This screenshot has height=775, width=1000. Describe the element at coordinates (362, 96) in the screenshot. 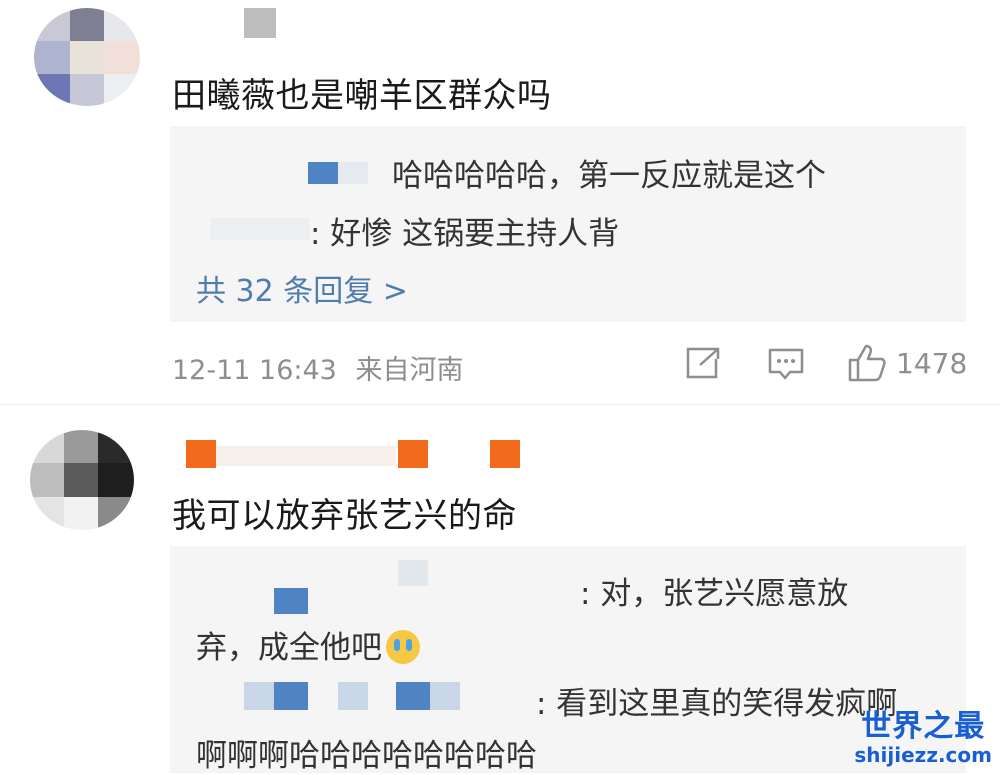

I see `comment-text: 田曦薇也是嘲羊区群众吗` at that location.